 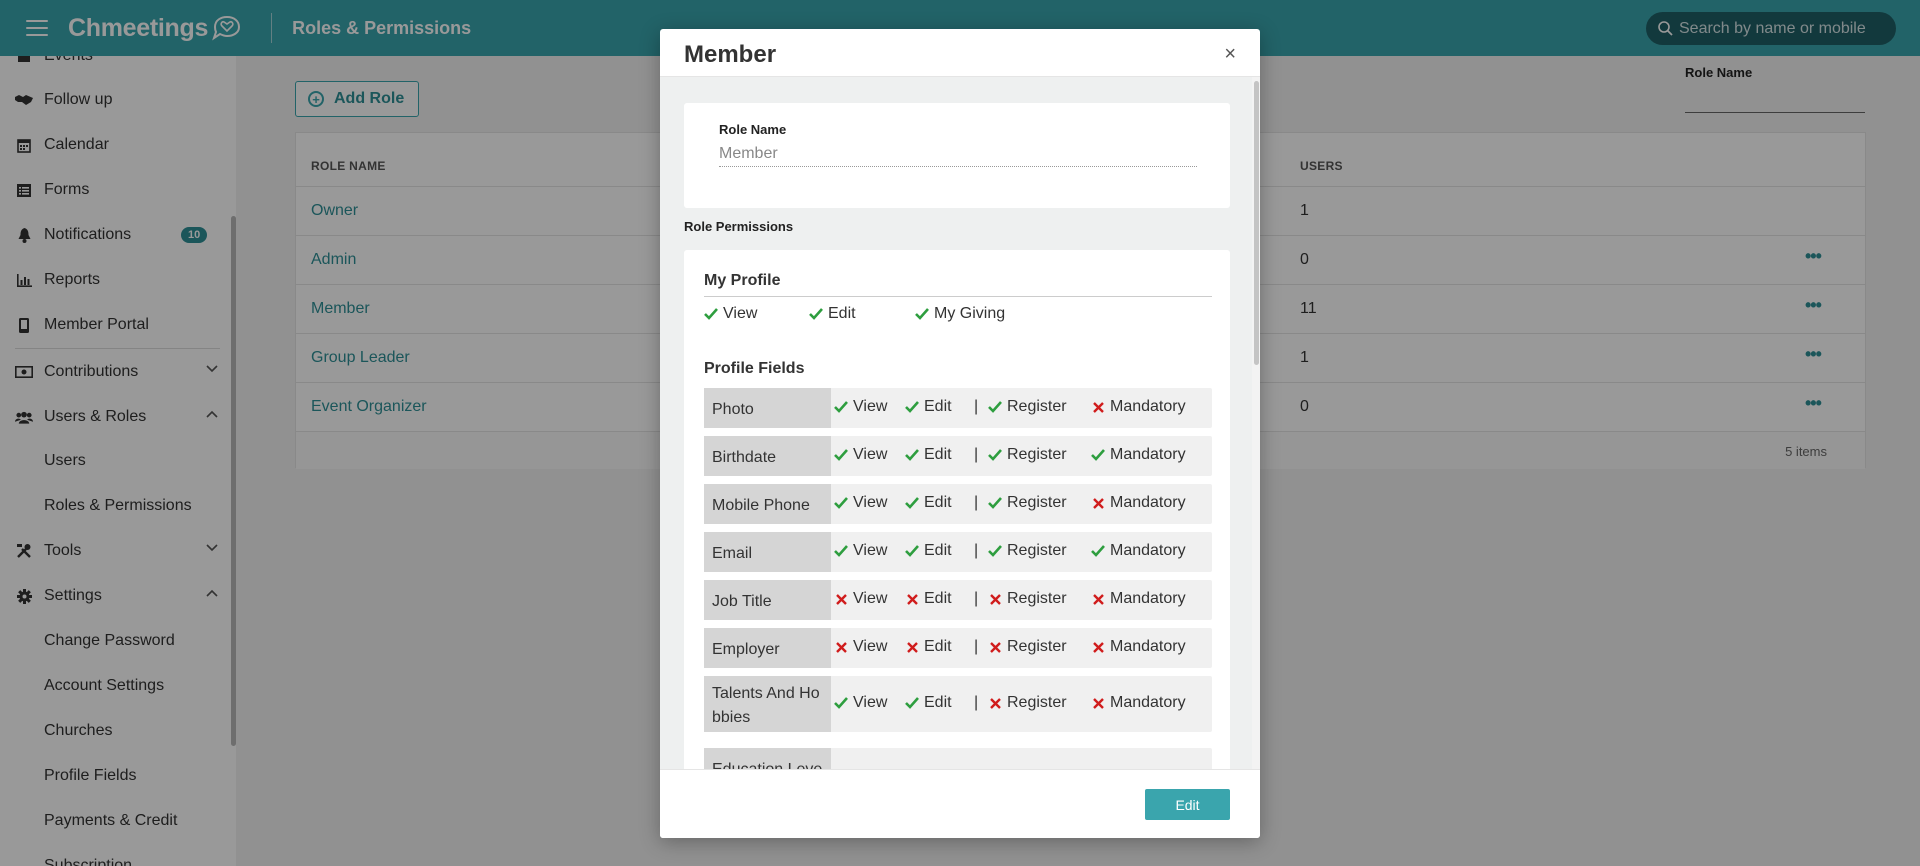 I want to click on role-name-label: Role Name, so click(x=753, y=129).